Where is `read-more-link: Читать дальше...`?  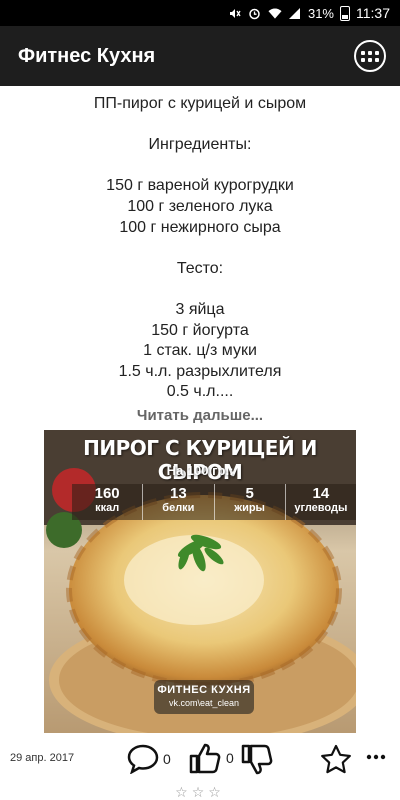 read-more-link: Читать дальше... is located at coordinates (200, 416).